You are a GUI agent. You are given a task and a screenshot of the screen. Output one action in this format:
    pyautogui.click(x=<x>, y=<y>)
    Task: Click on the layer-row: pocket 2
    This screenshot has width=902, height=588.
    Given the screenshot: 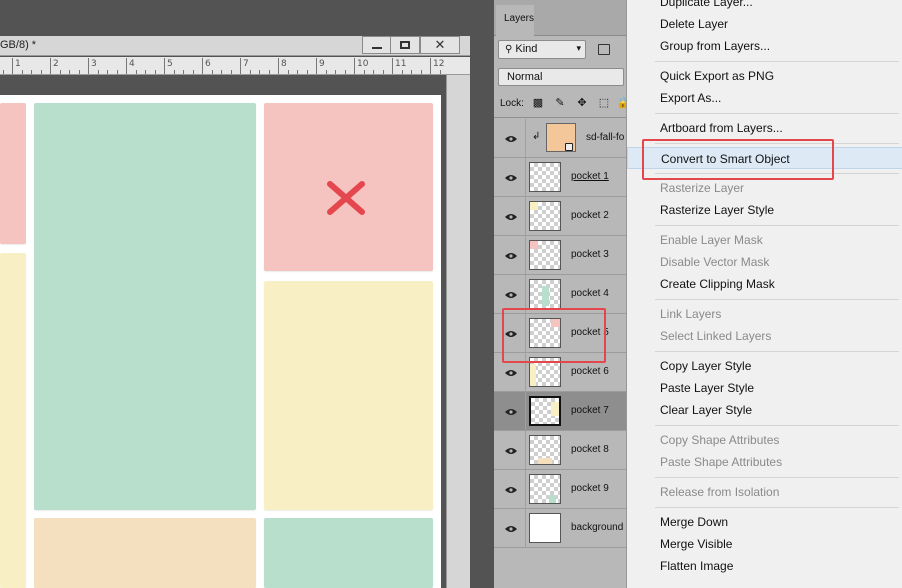 What is the action you would take?
    pyautogui.click(x=560, y=216)
    